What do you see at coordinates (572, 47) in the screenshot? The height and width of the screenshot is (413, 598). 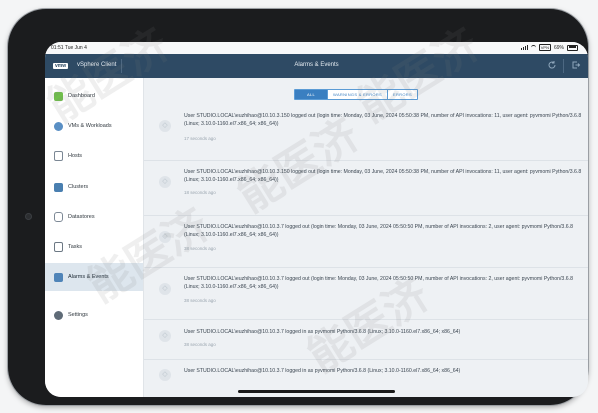 I see `battery-icon` at bounding box center [572, 47].